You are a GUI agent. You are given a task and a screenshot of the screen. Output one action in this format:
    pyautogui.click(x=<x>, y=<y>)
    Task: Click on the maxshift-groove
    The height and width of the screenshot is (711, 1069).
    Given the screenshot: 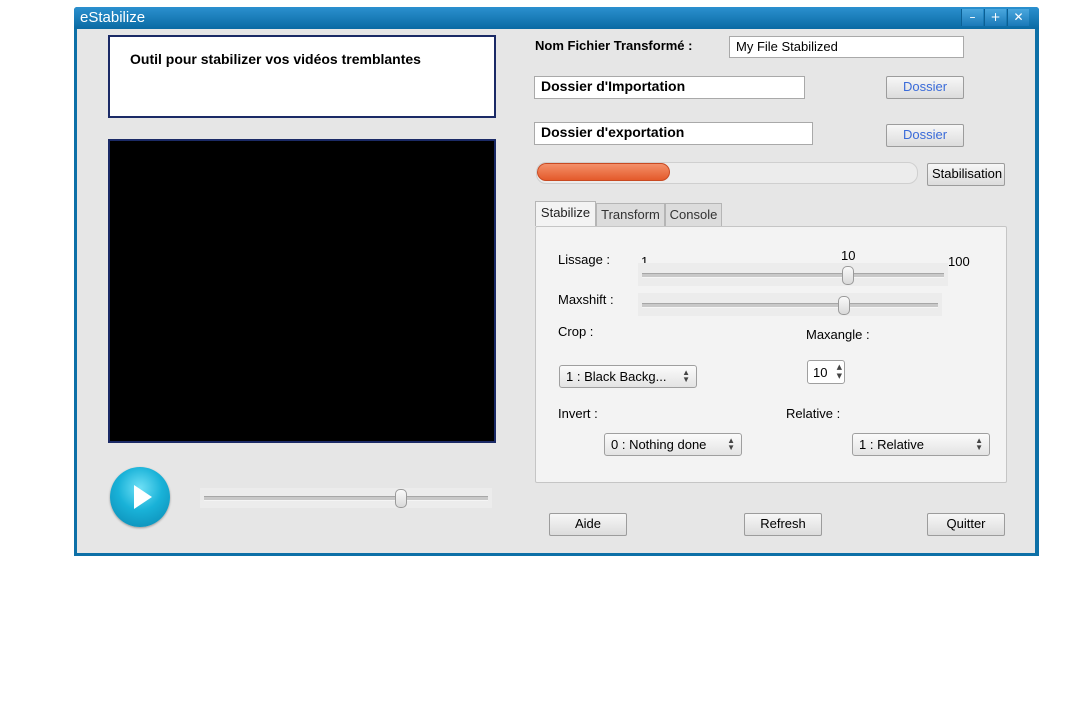 What is the action you would take?
    pyautogui.click(x=790, y=305)
    